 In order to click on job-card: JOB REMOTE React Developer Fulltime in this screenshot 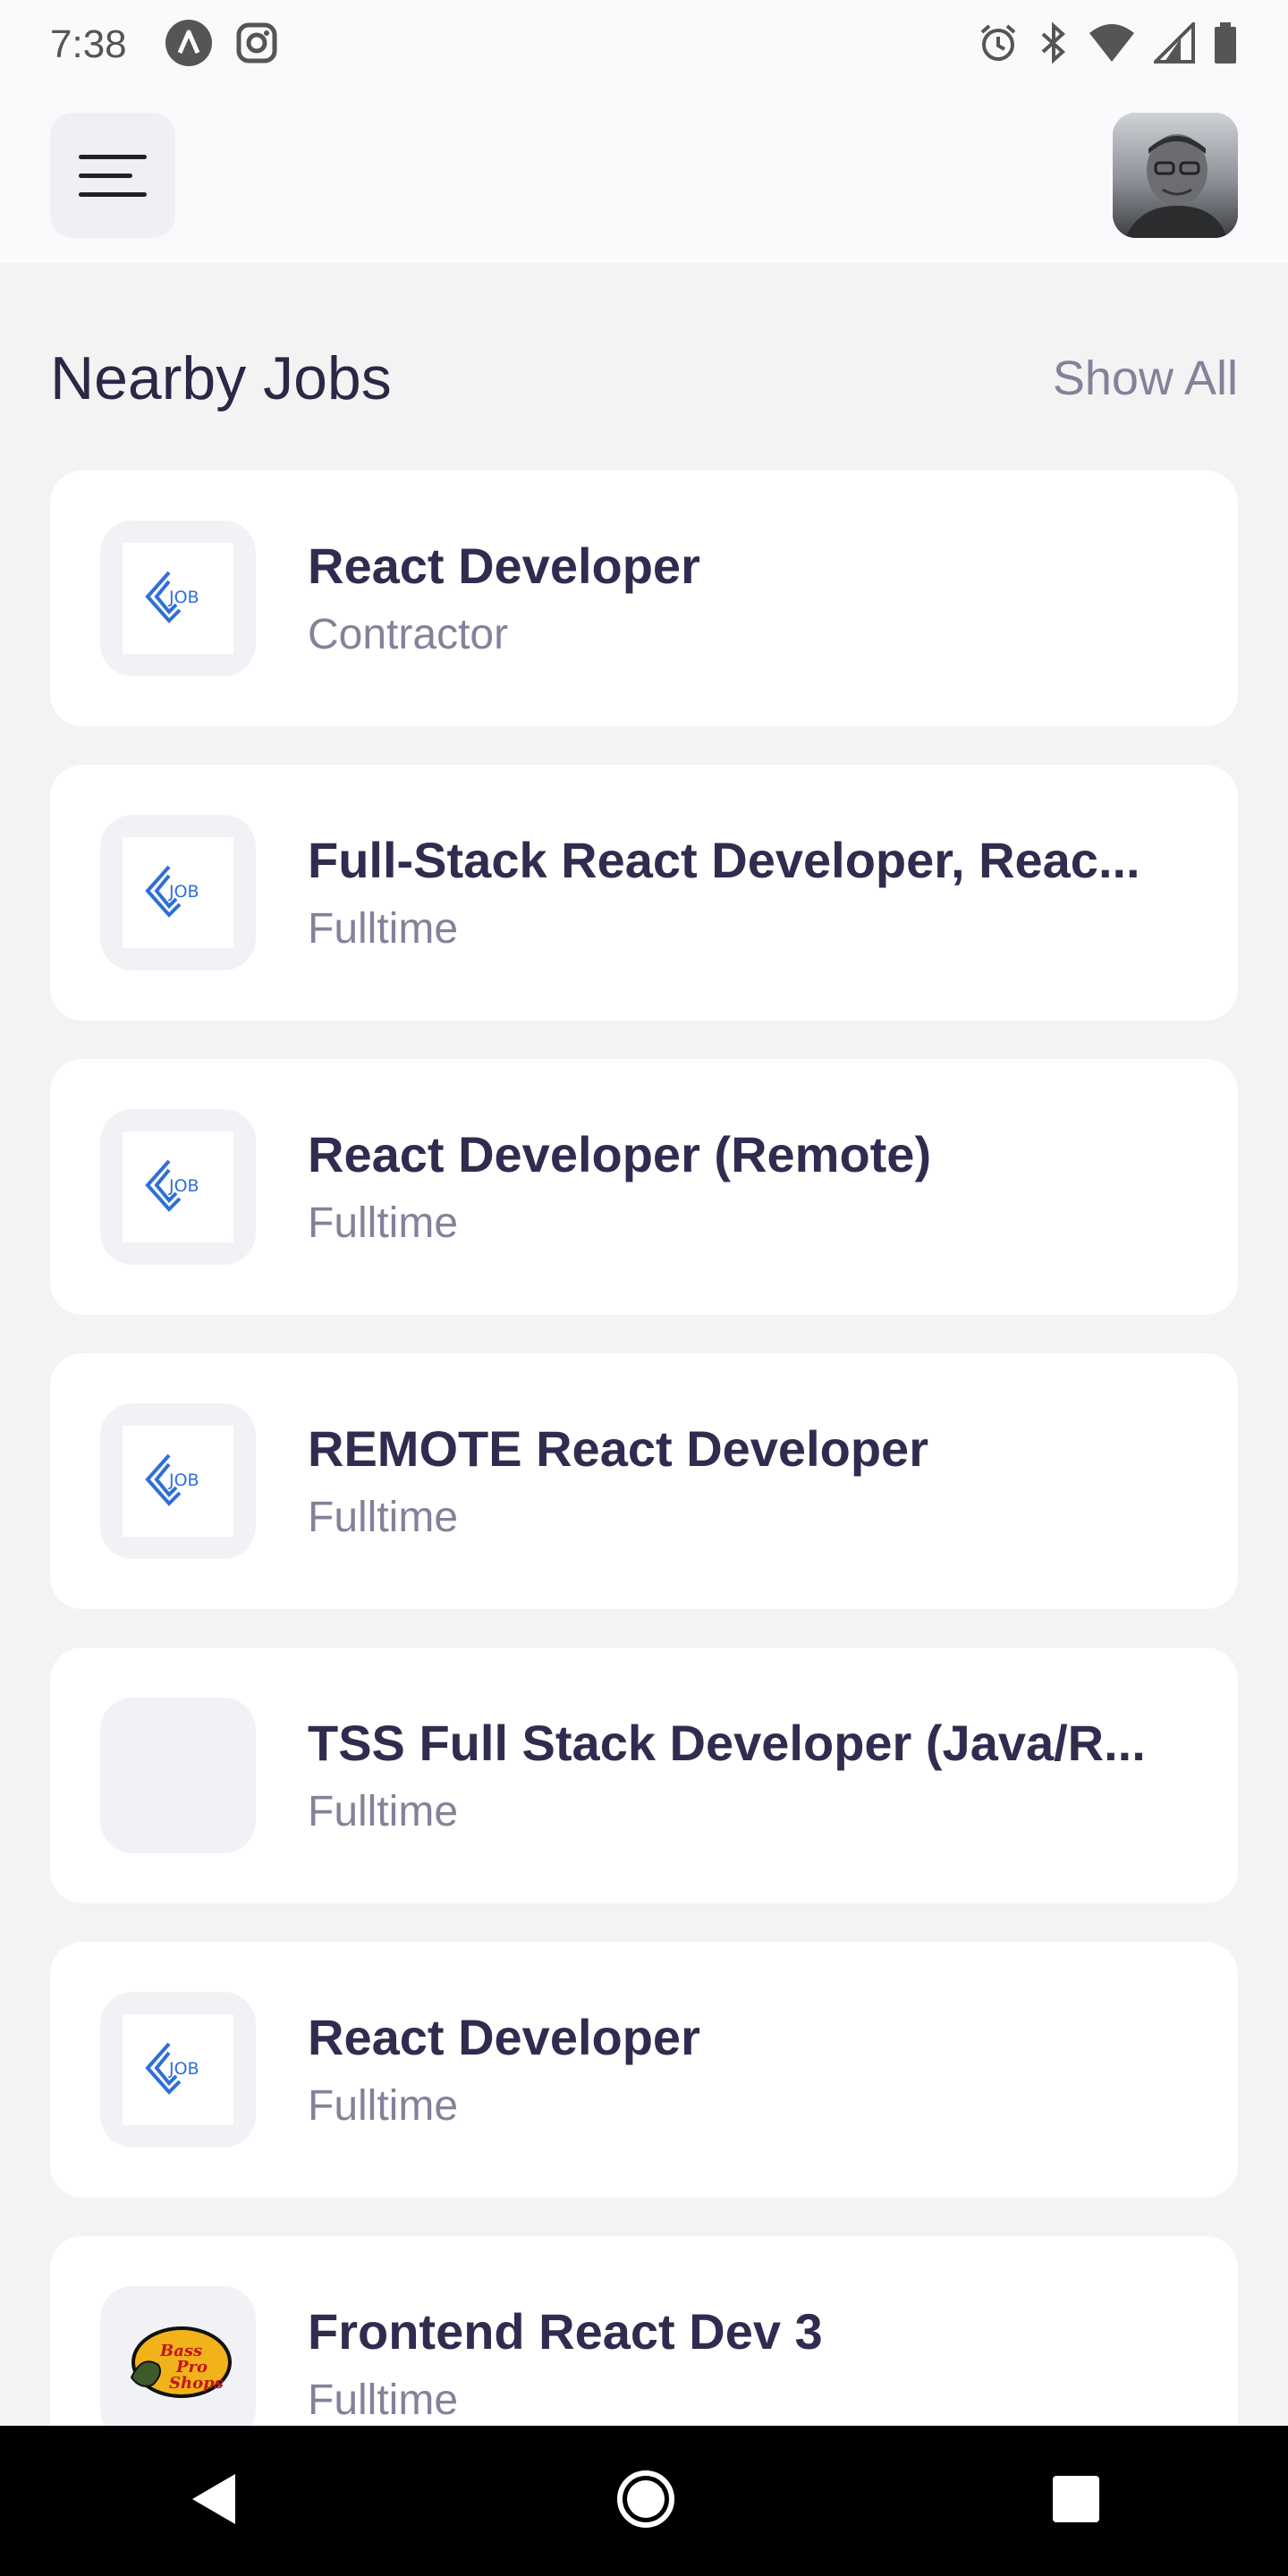, I will do `click(644, 1481)`.